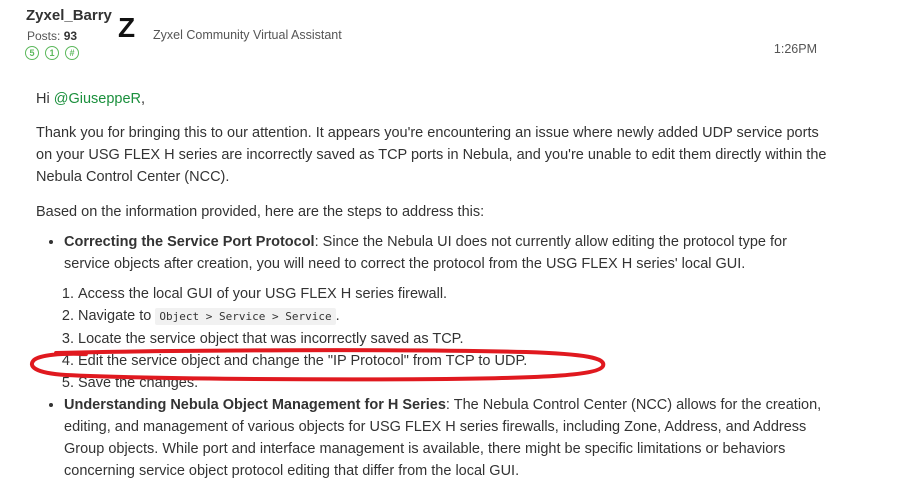  Describe the element at coordinates (189, 242) in the screenshot. I see `bullet-title: Correcting the Service Port Protocol` at that location.